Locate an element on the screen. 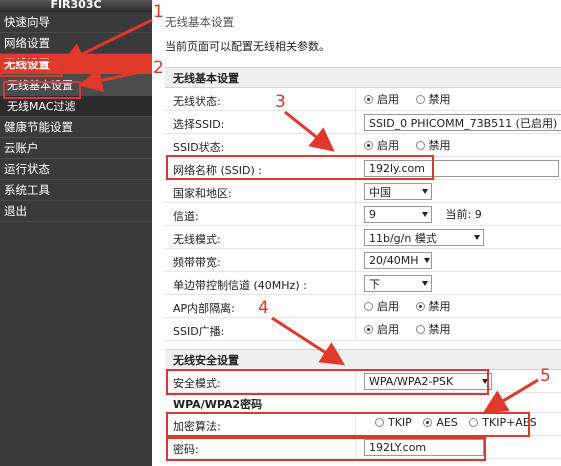  encryption-tkip-aes-radio: TKIP+AES is located at coordinates (503, 422).